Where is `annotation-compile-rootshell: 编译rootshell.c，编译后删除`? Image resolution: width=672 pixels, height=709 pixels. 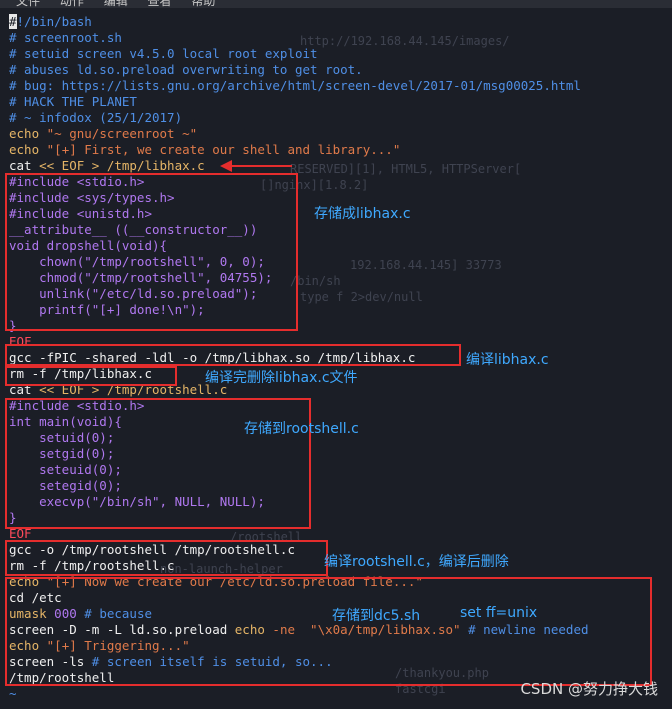 annotation-compile-rootshell: 编译rootshell.c，编译后删除 is located at coordinates (416, 562).